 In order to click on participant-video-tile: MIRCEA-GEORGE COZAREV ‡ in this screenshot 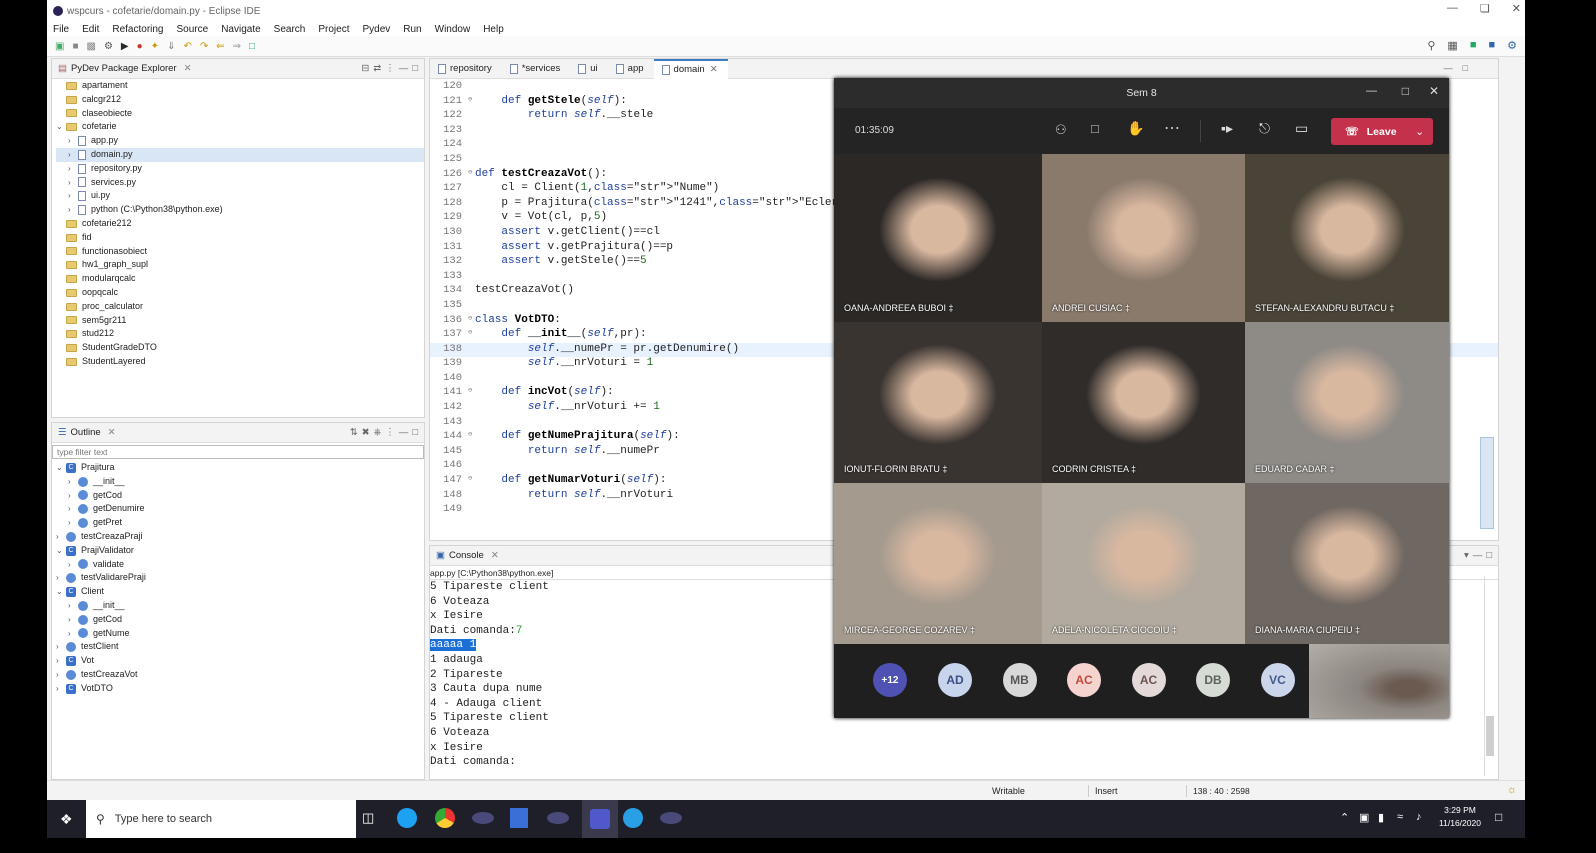, I will do `click(938, 563)`.